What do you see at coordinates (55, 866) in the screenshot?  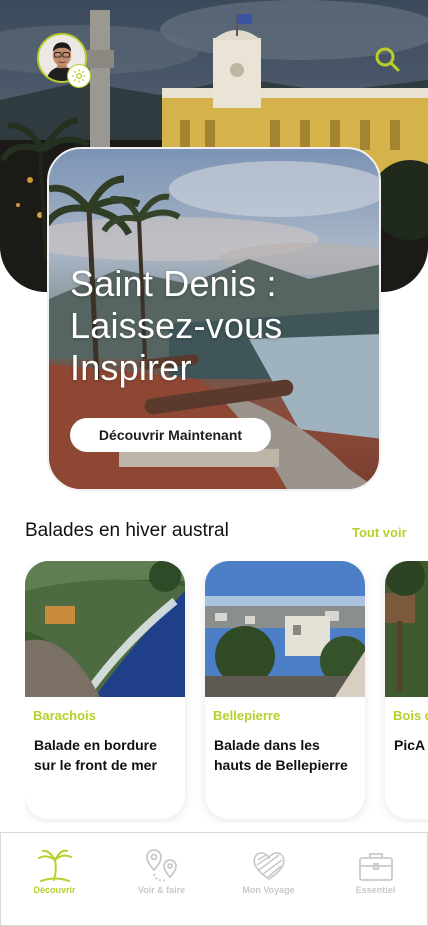 I see `palm-tree-icon` at bounding box center [55, 866].